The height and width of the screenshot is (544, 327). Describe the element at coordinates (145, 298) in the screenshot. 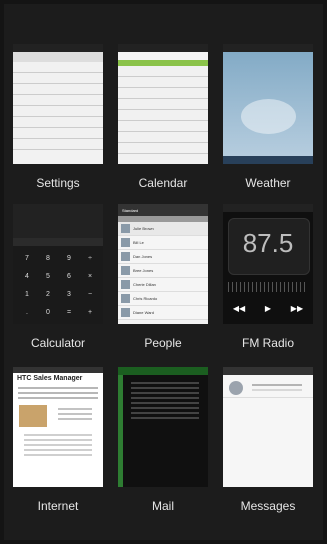

I see `contact-name: Chris Ricardo` at that location.